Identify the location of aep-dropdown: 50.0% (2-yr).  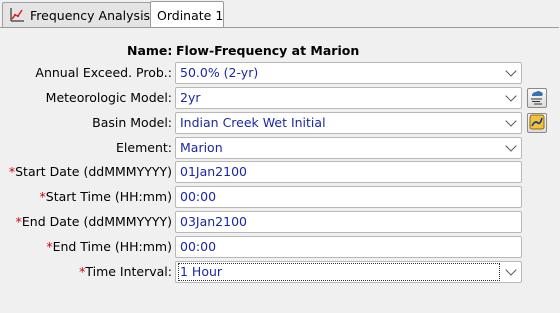
(348, 73).